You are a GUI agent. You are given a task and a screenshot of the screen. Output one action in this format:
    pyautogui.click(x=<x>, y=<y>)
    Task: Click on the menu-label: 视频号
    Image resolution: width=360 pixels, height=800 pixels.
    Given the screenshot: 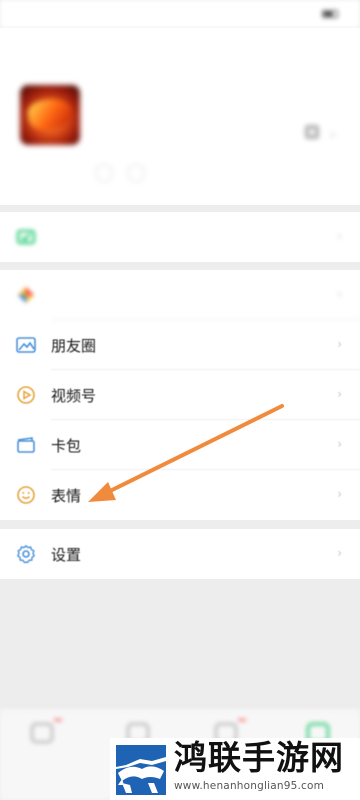 What is the action you would take?
    pyautogui.click(x=74, y=395)
    